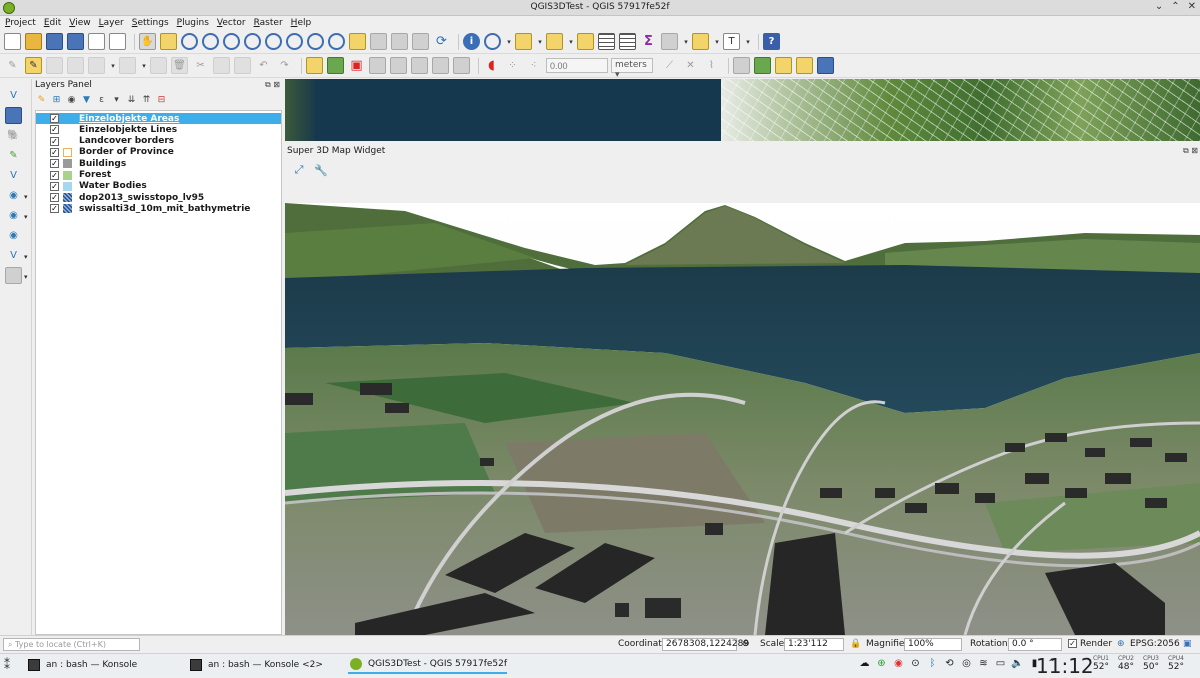  I want to click on layer-row: ✓ Border of Province, so click(158, 152).